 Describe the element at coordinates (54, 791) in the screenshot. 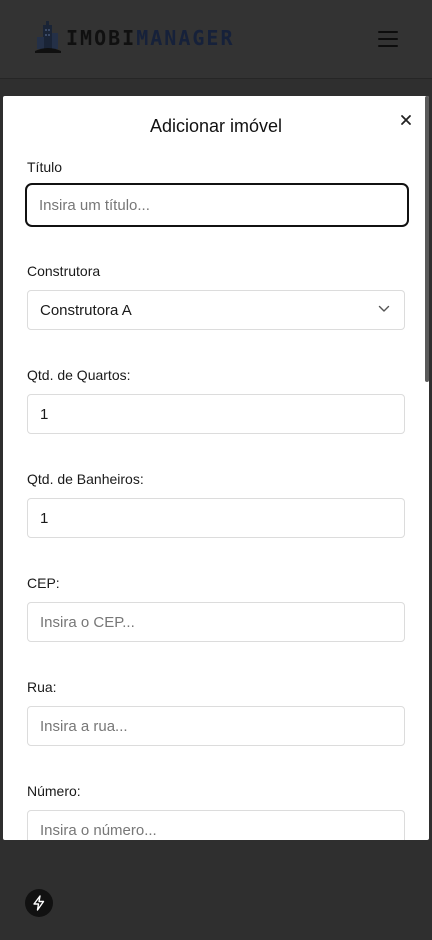

I see `numero-label: Número:` at that location.